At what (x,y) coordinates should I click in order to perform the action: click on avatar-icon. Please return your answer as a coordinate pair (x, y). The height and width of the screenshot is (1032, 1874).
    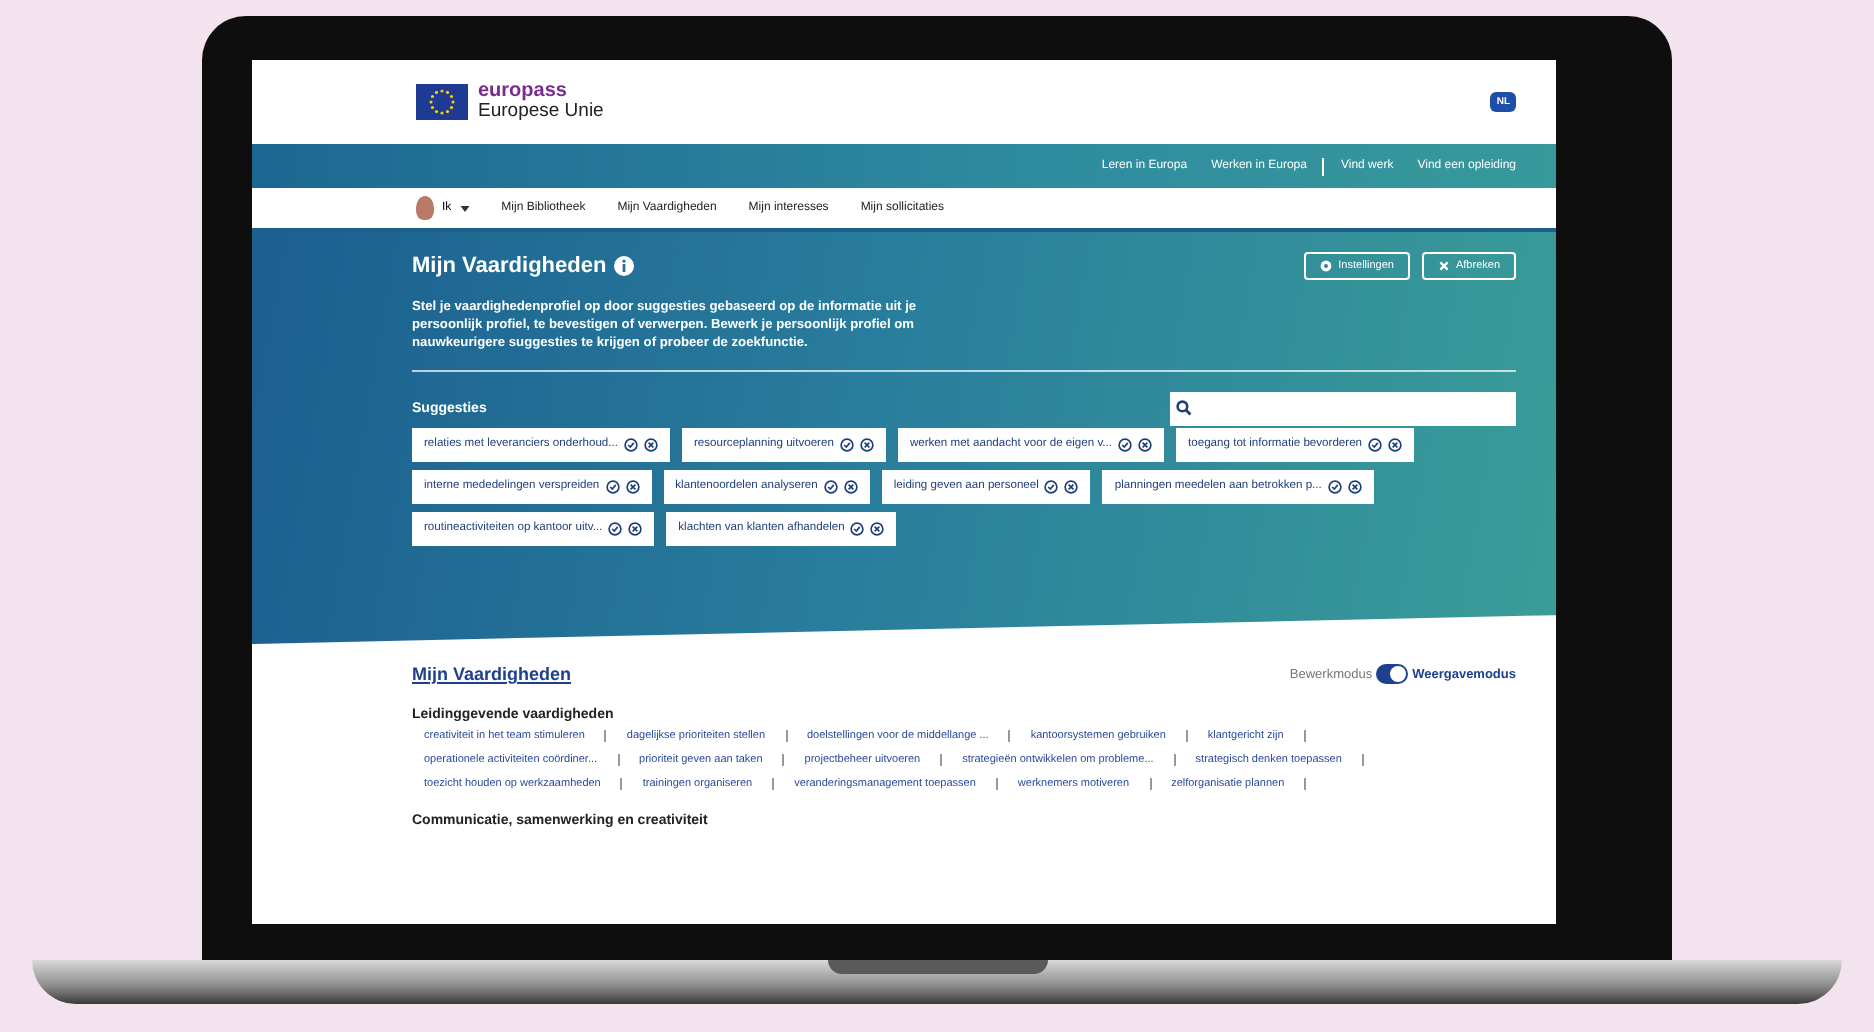
    Looking at the image, I should click on (425, 208).